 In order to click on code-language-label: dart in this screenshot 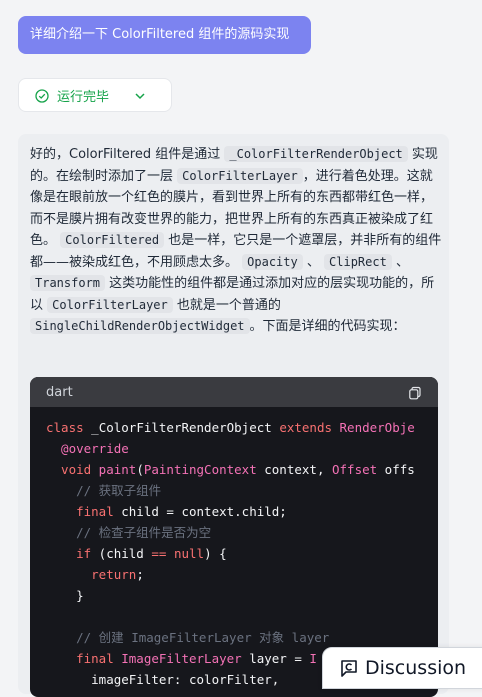, I will do `click(59, 392)`.